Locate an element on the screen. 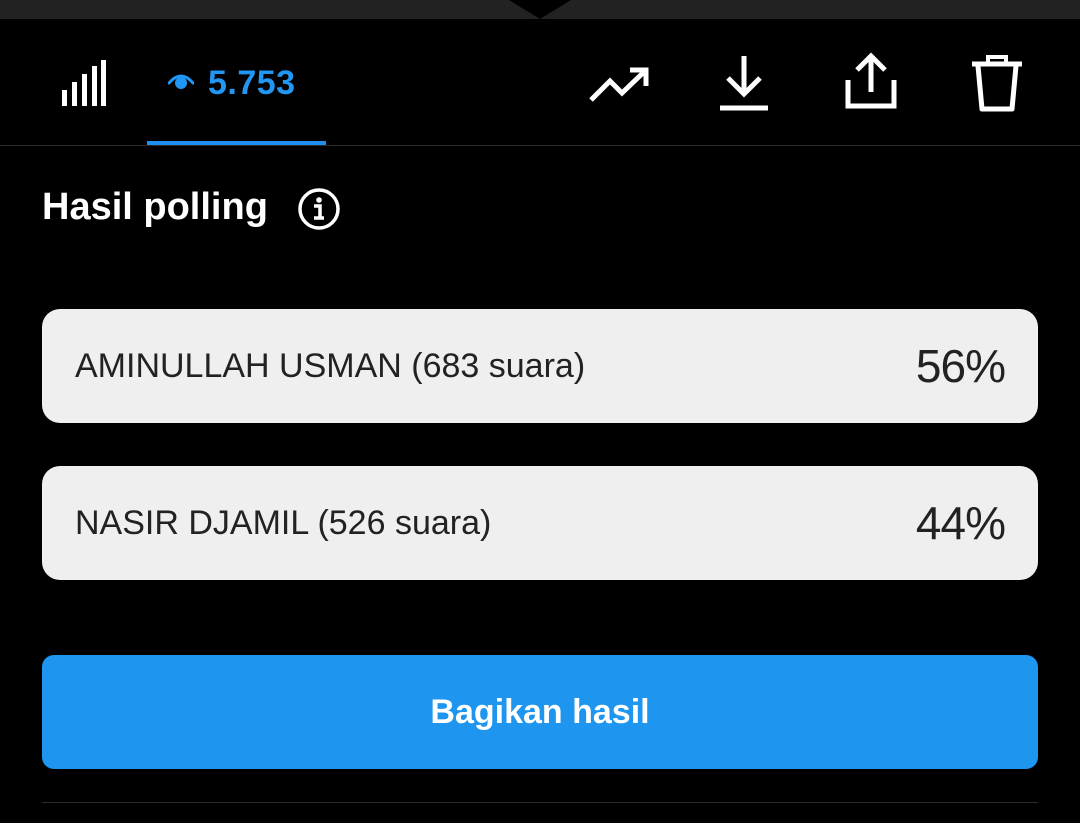 The image size is (1080, 823). option-label: NASIR DJAMIL (526 suara) is located at coordinates (283, 523).